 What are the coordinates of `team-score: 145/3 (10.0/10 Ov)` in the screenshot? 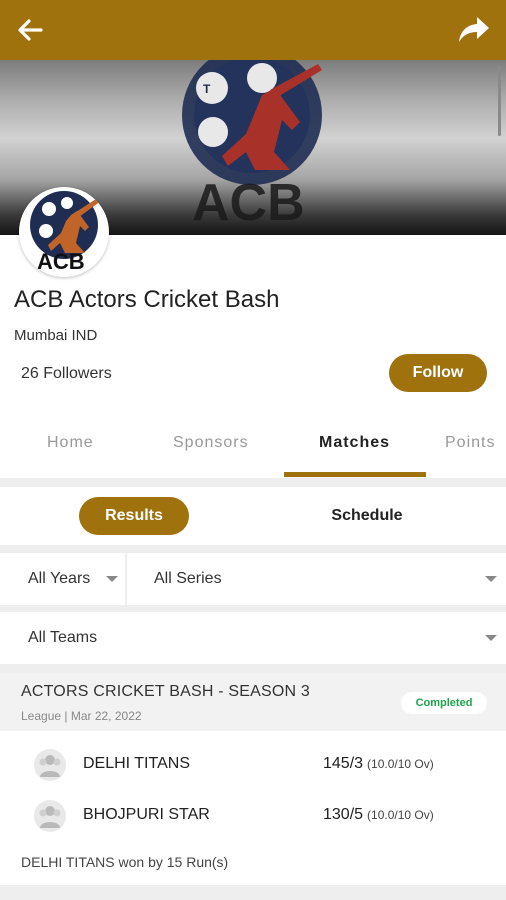 It's located at (378, 764).